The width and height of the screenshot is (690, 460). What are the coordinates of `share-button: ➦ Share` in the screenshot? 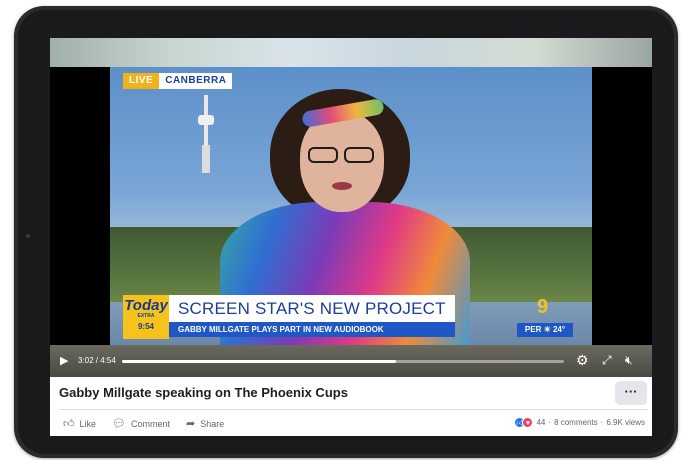 It's located at (205, 423).